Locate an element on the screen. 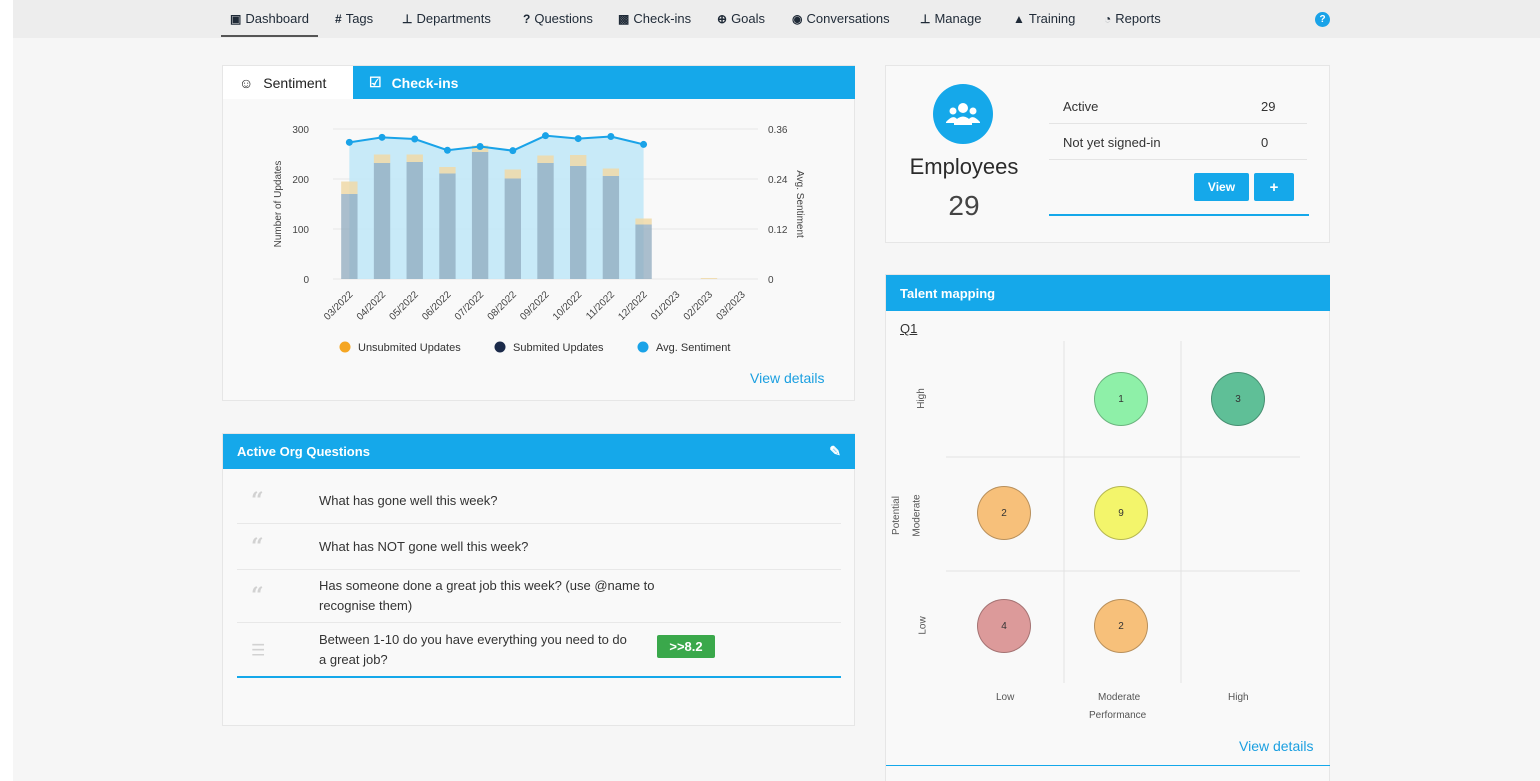  nav-label: Goals is located at coordinates (748, 18).